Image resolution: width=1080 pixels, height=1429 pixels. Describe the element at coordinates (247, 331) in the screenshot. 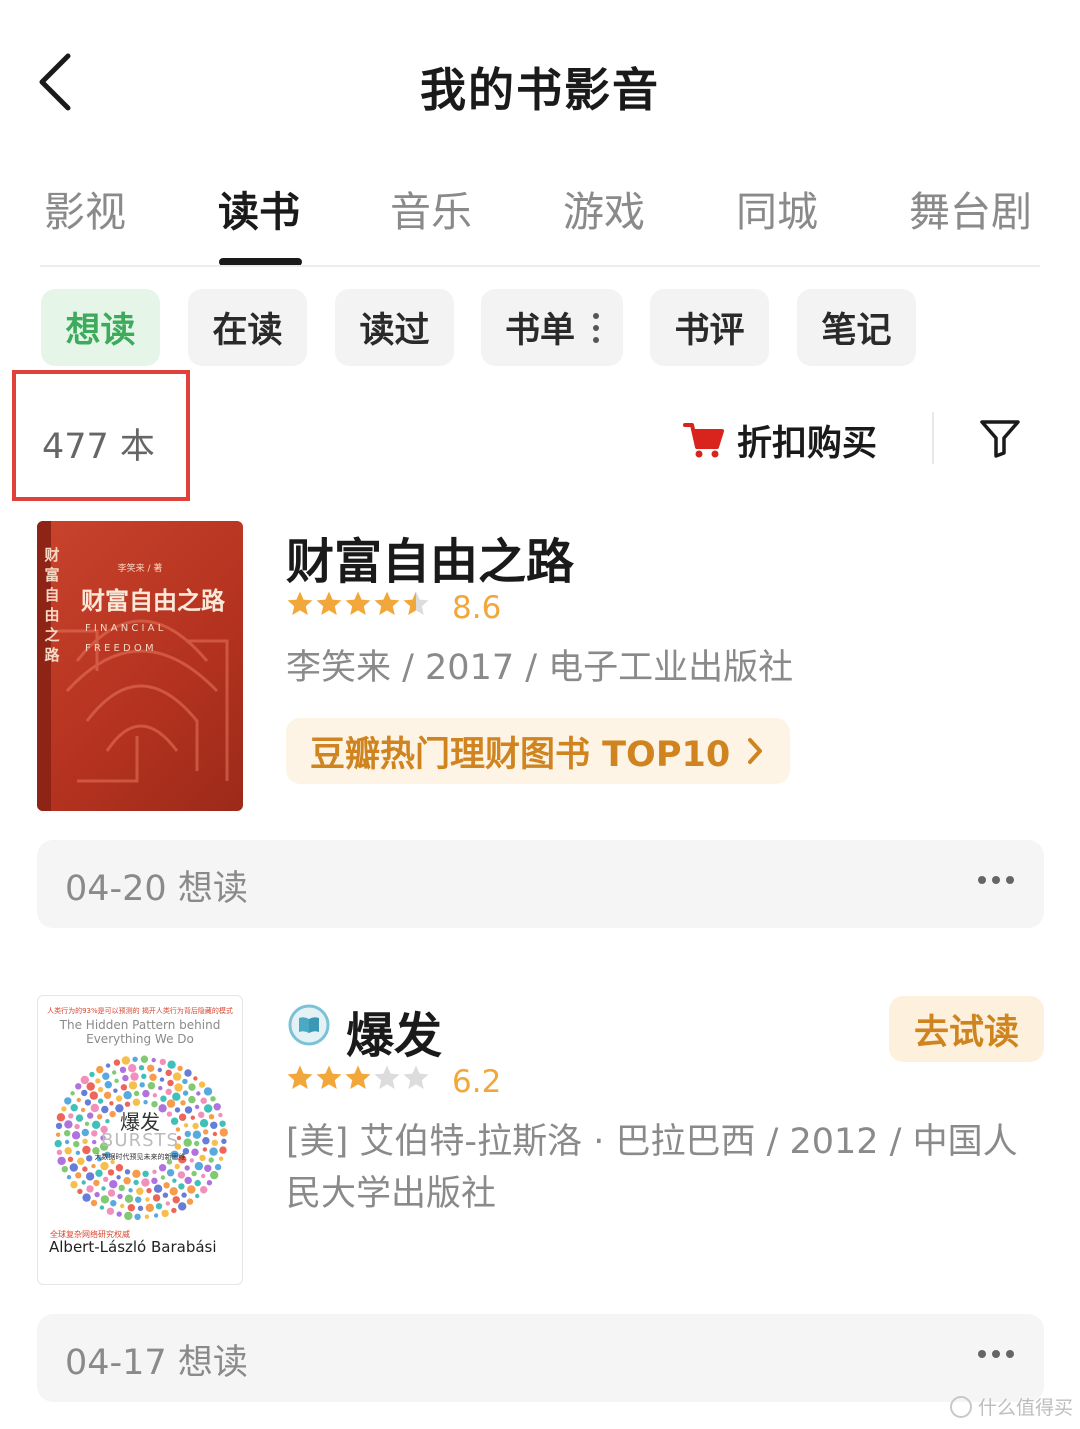

I see `chip-label: 在读` at that location.